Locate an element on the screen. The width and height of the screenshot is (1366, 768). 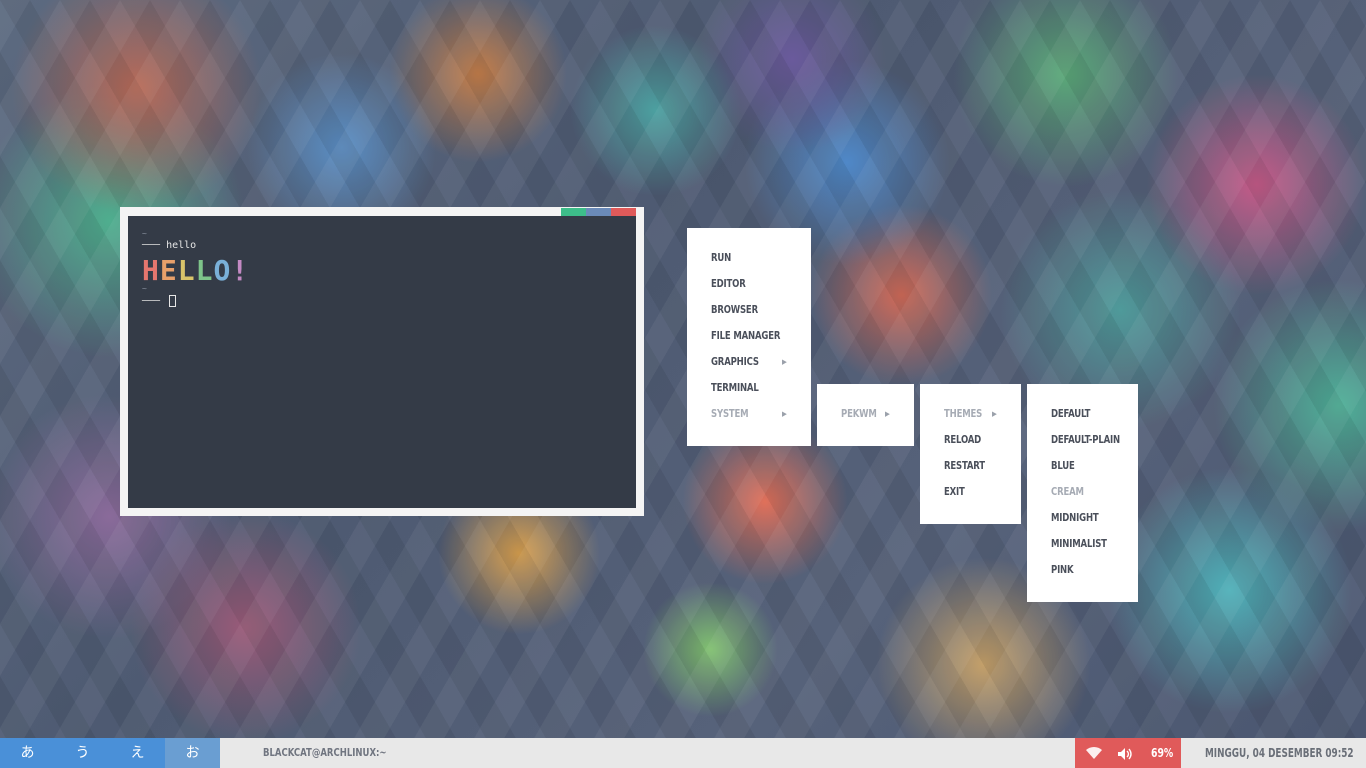
menu-item-themes: THEMES is located at coordinates (963, 413).